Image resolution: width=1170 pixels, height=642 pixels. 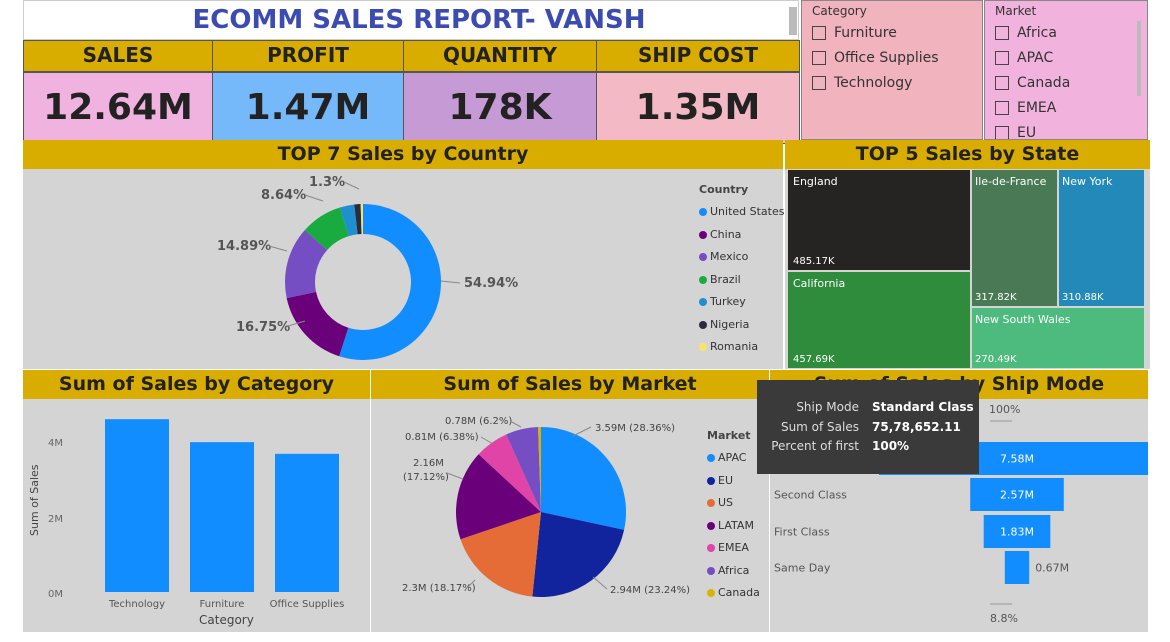 What do you see at coordinates (738, 503) in the screenshot?
I see `legend-item-us: US` at bounding box center [738, 503].